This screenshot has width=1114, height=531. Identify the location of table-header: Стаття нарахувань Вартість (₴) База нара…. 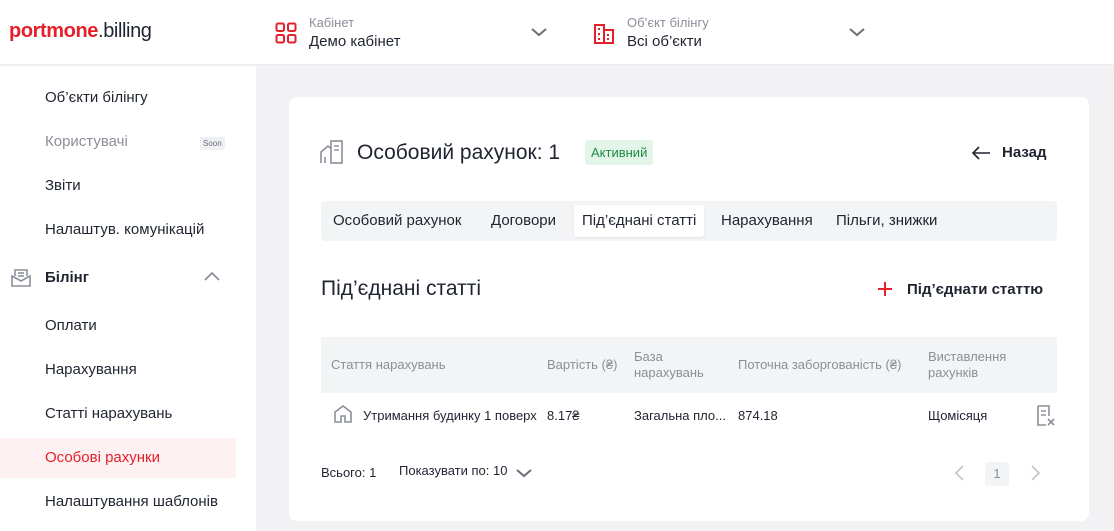
(689, 365).